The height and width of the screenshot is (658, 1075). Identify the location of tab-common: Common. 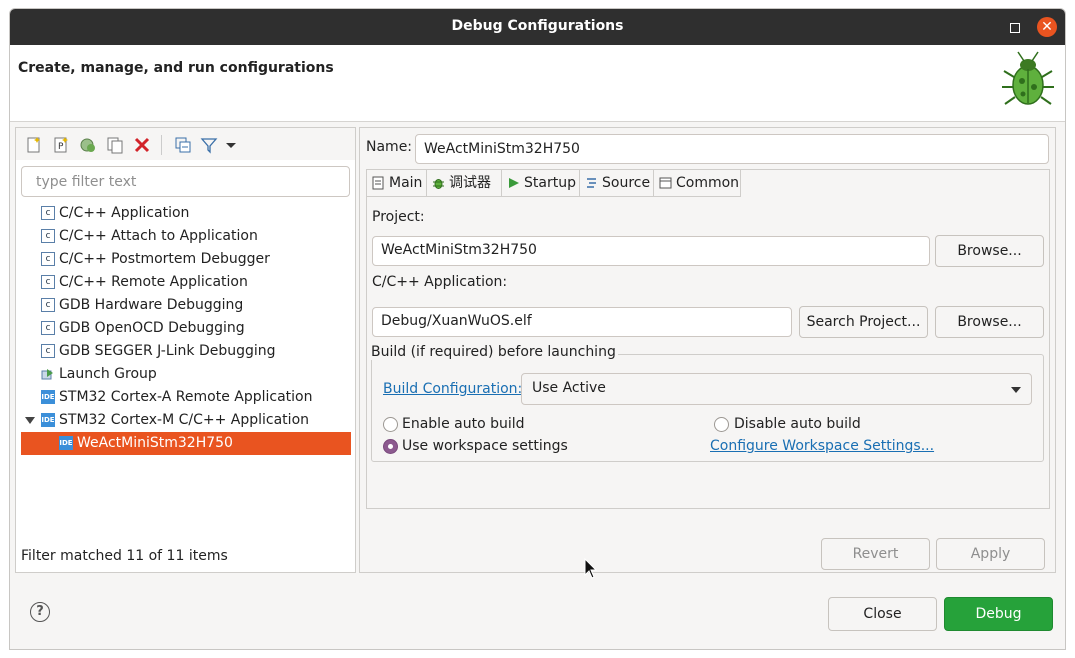
(697, 183).